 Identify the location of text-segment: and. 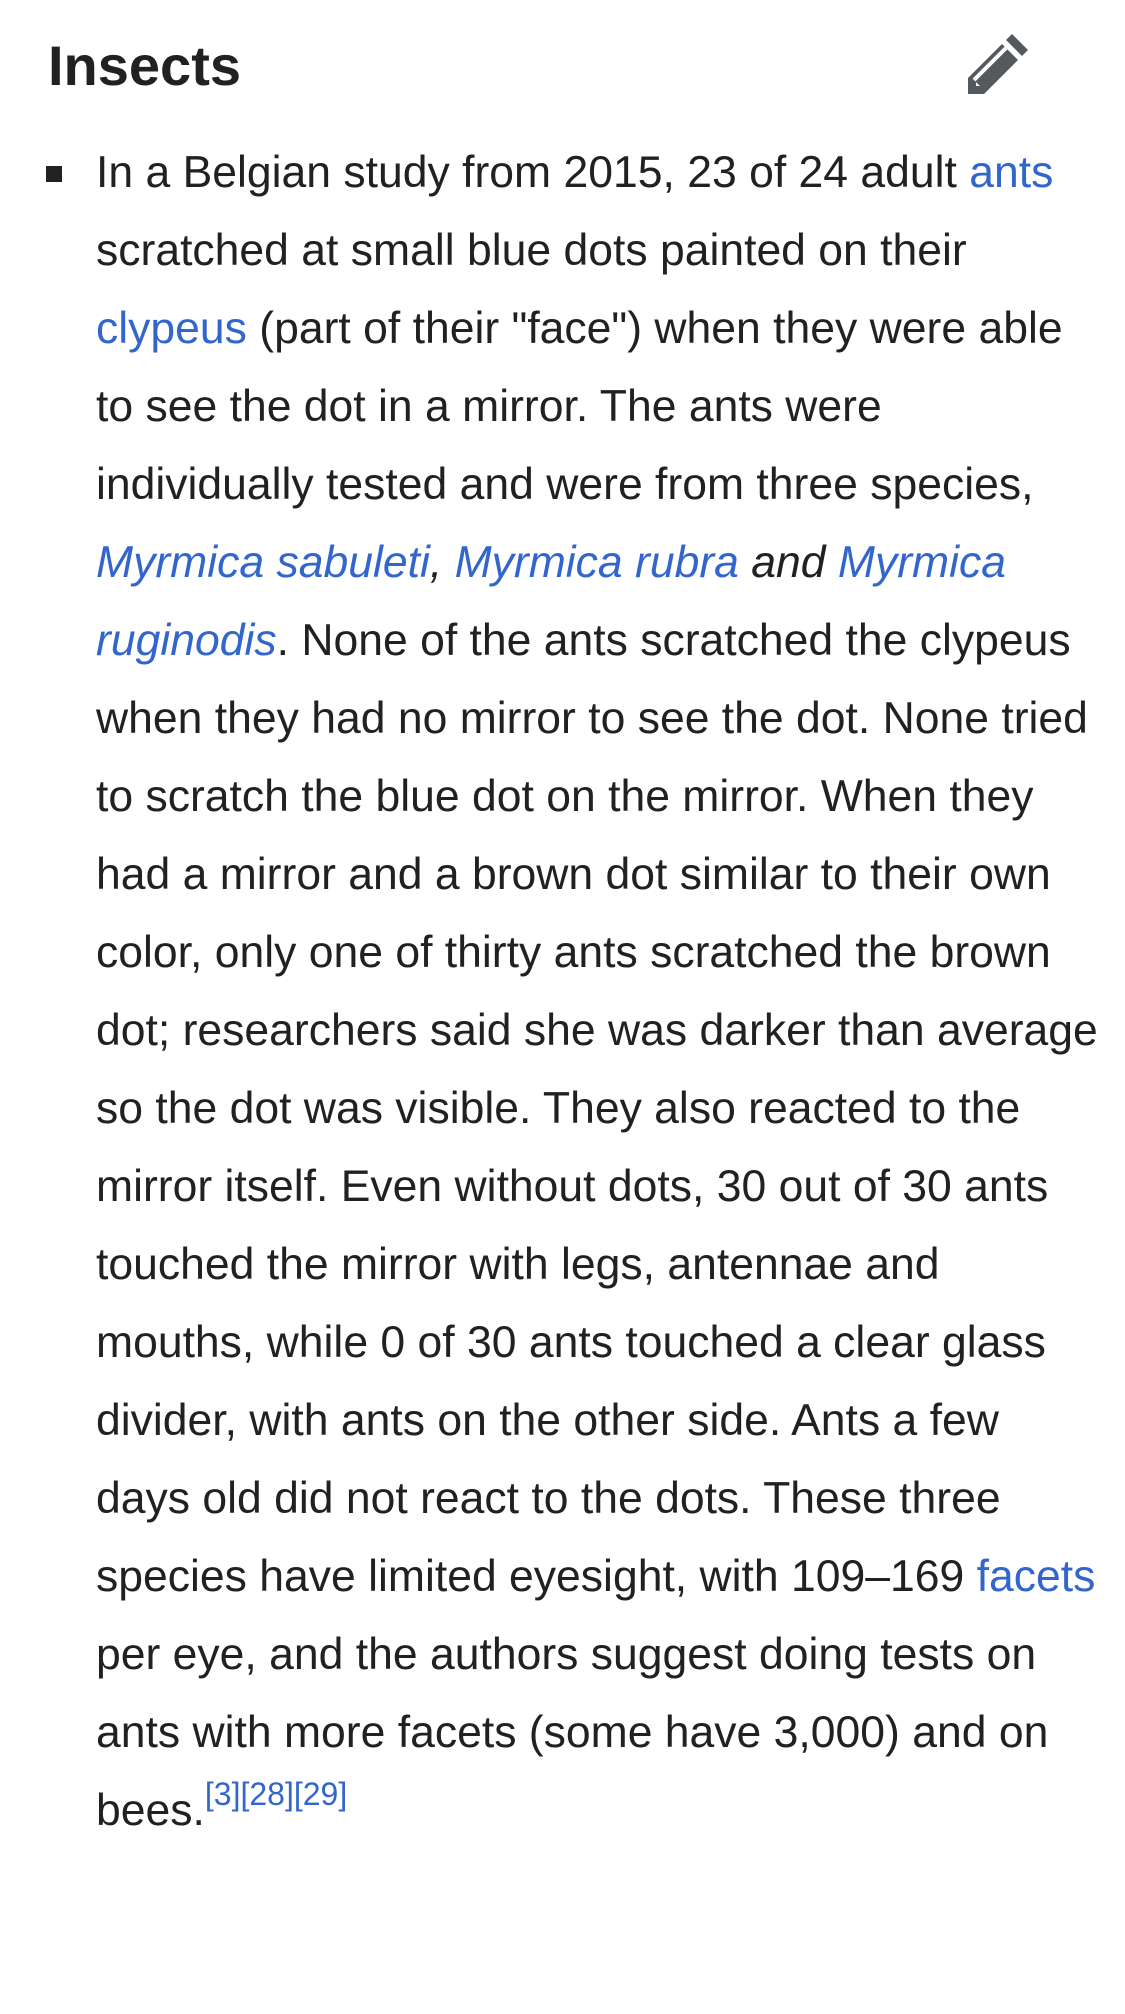
(788, 562).